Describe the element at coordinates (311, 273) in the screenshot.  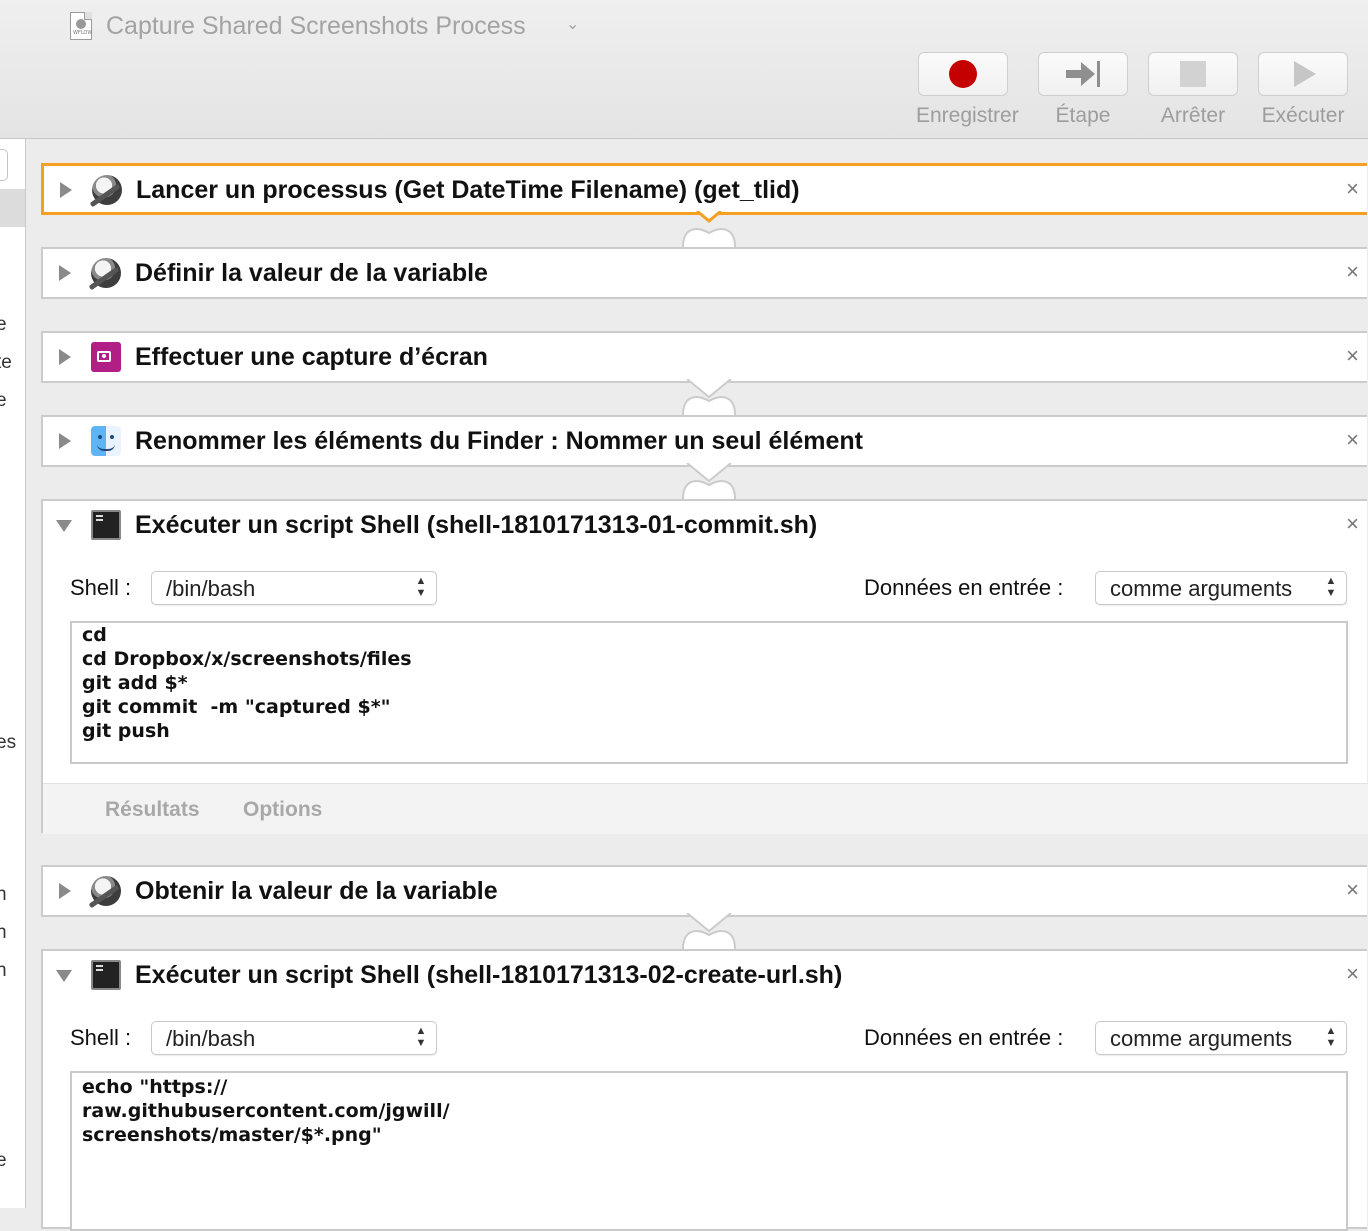
I see `action-title: Définir la valeur de la variable` at that location.